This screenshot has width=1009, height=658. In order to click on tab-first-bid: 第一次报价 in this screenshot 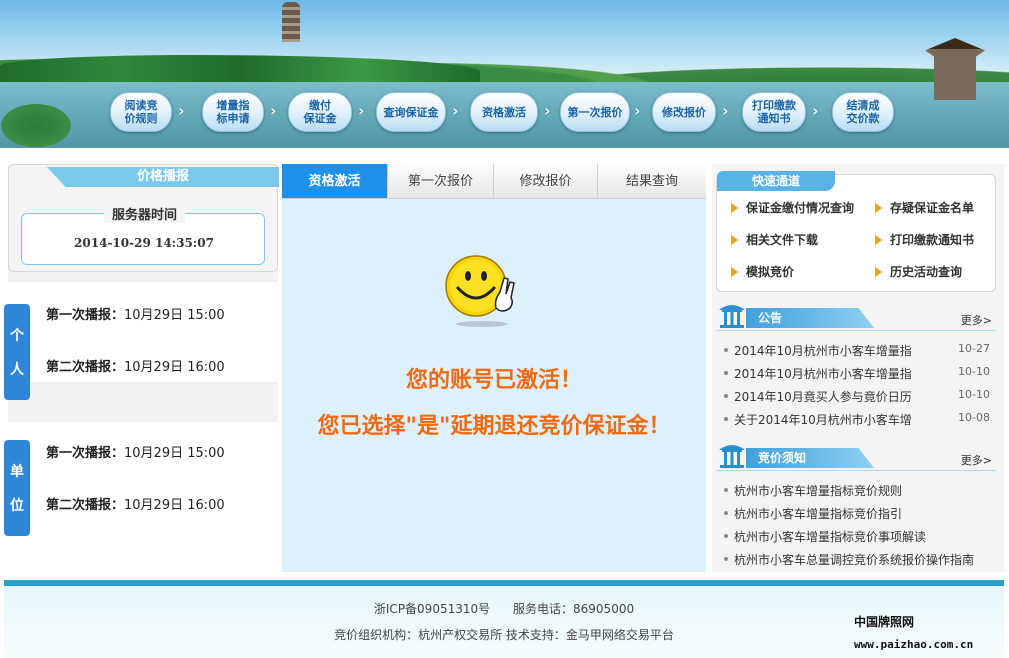, I will do `click(441, 181)`.